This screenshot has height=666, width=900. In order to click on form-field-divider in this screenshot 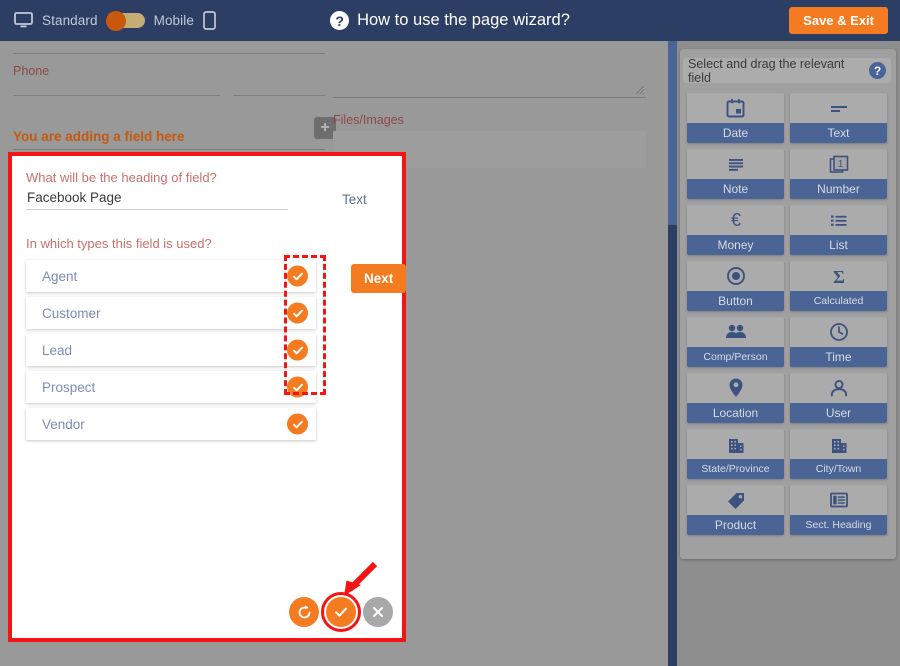, I will do `click(169, 53)`.